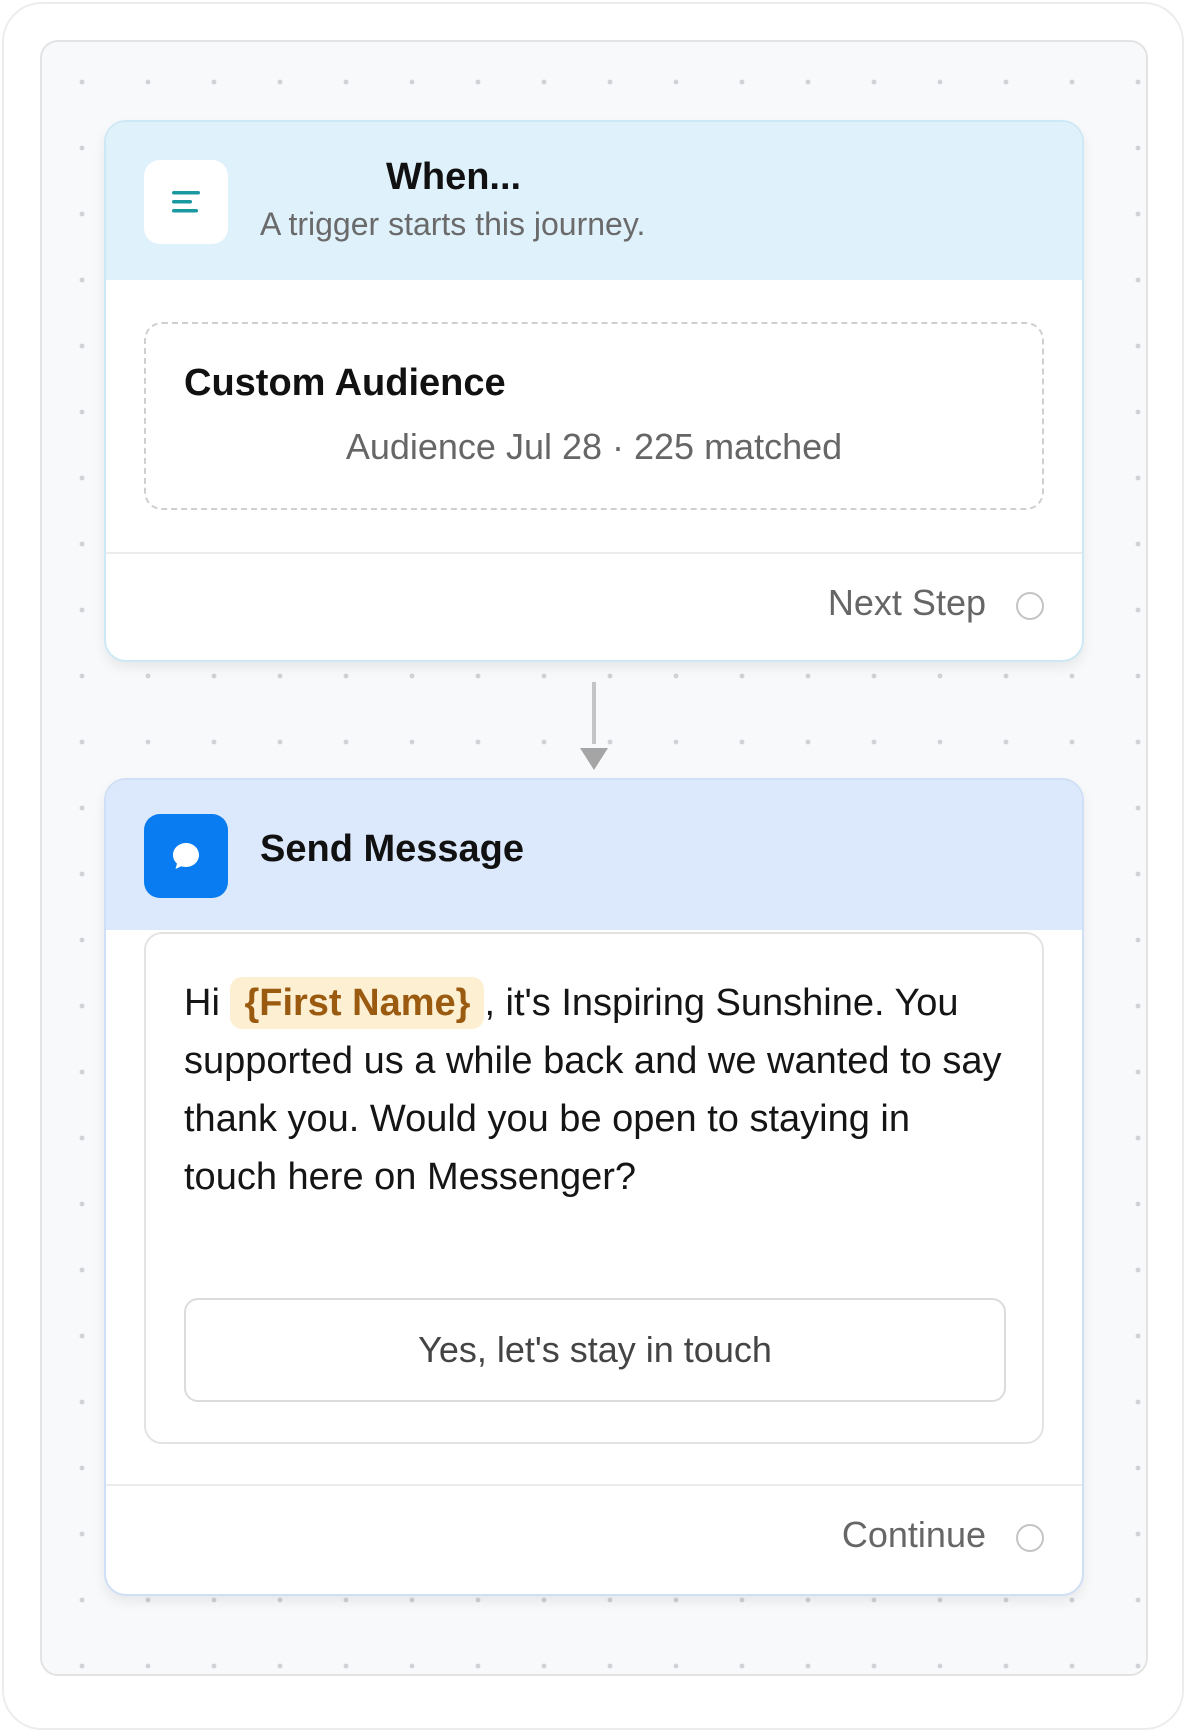  What do you see at coordinates (453, 224) in the screenshot?
I see `trigger-subtitle: A trigger starts this journey.` at bounding box center [453, 224].